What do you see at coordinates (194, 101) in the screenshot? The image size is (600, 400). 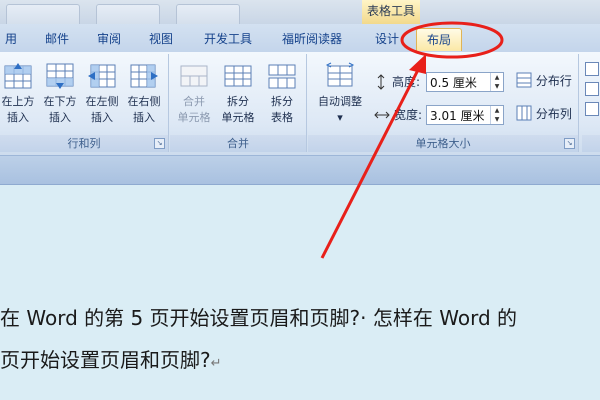 I see `merge-cells-label: 合并` at bounding box center [194, 101].